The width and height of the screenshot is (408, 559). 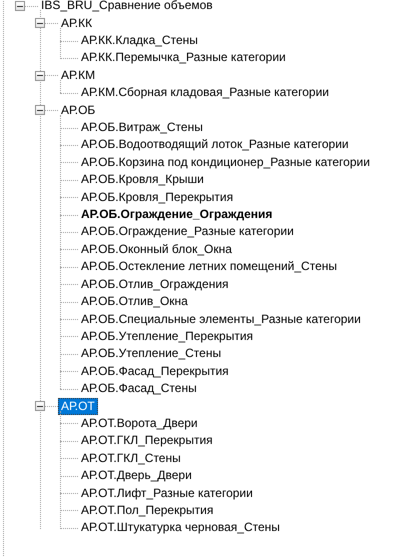 I want to click on tree-item: АР.ОБ, so click(x=78, y=110).